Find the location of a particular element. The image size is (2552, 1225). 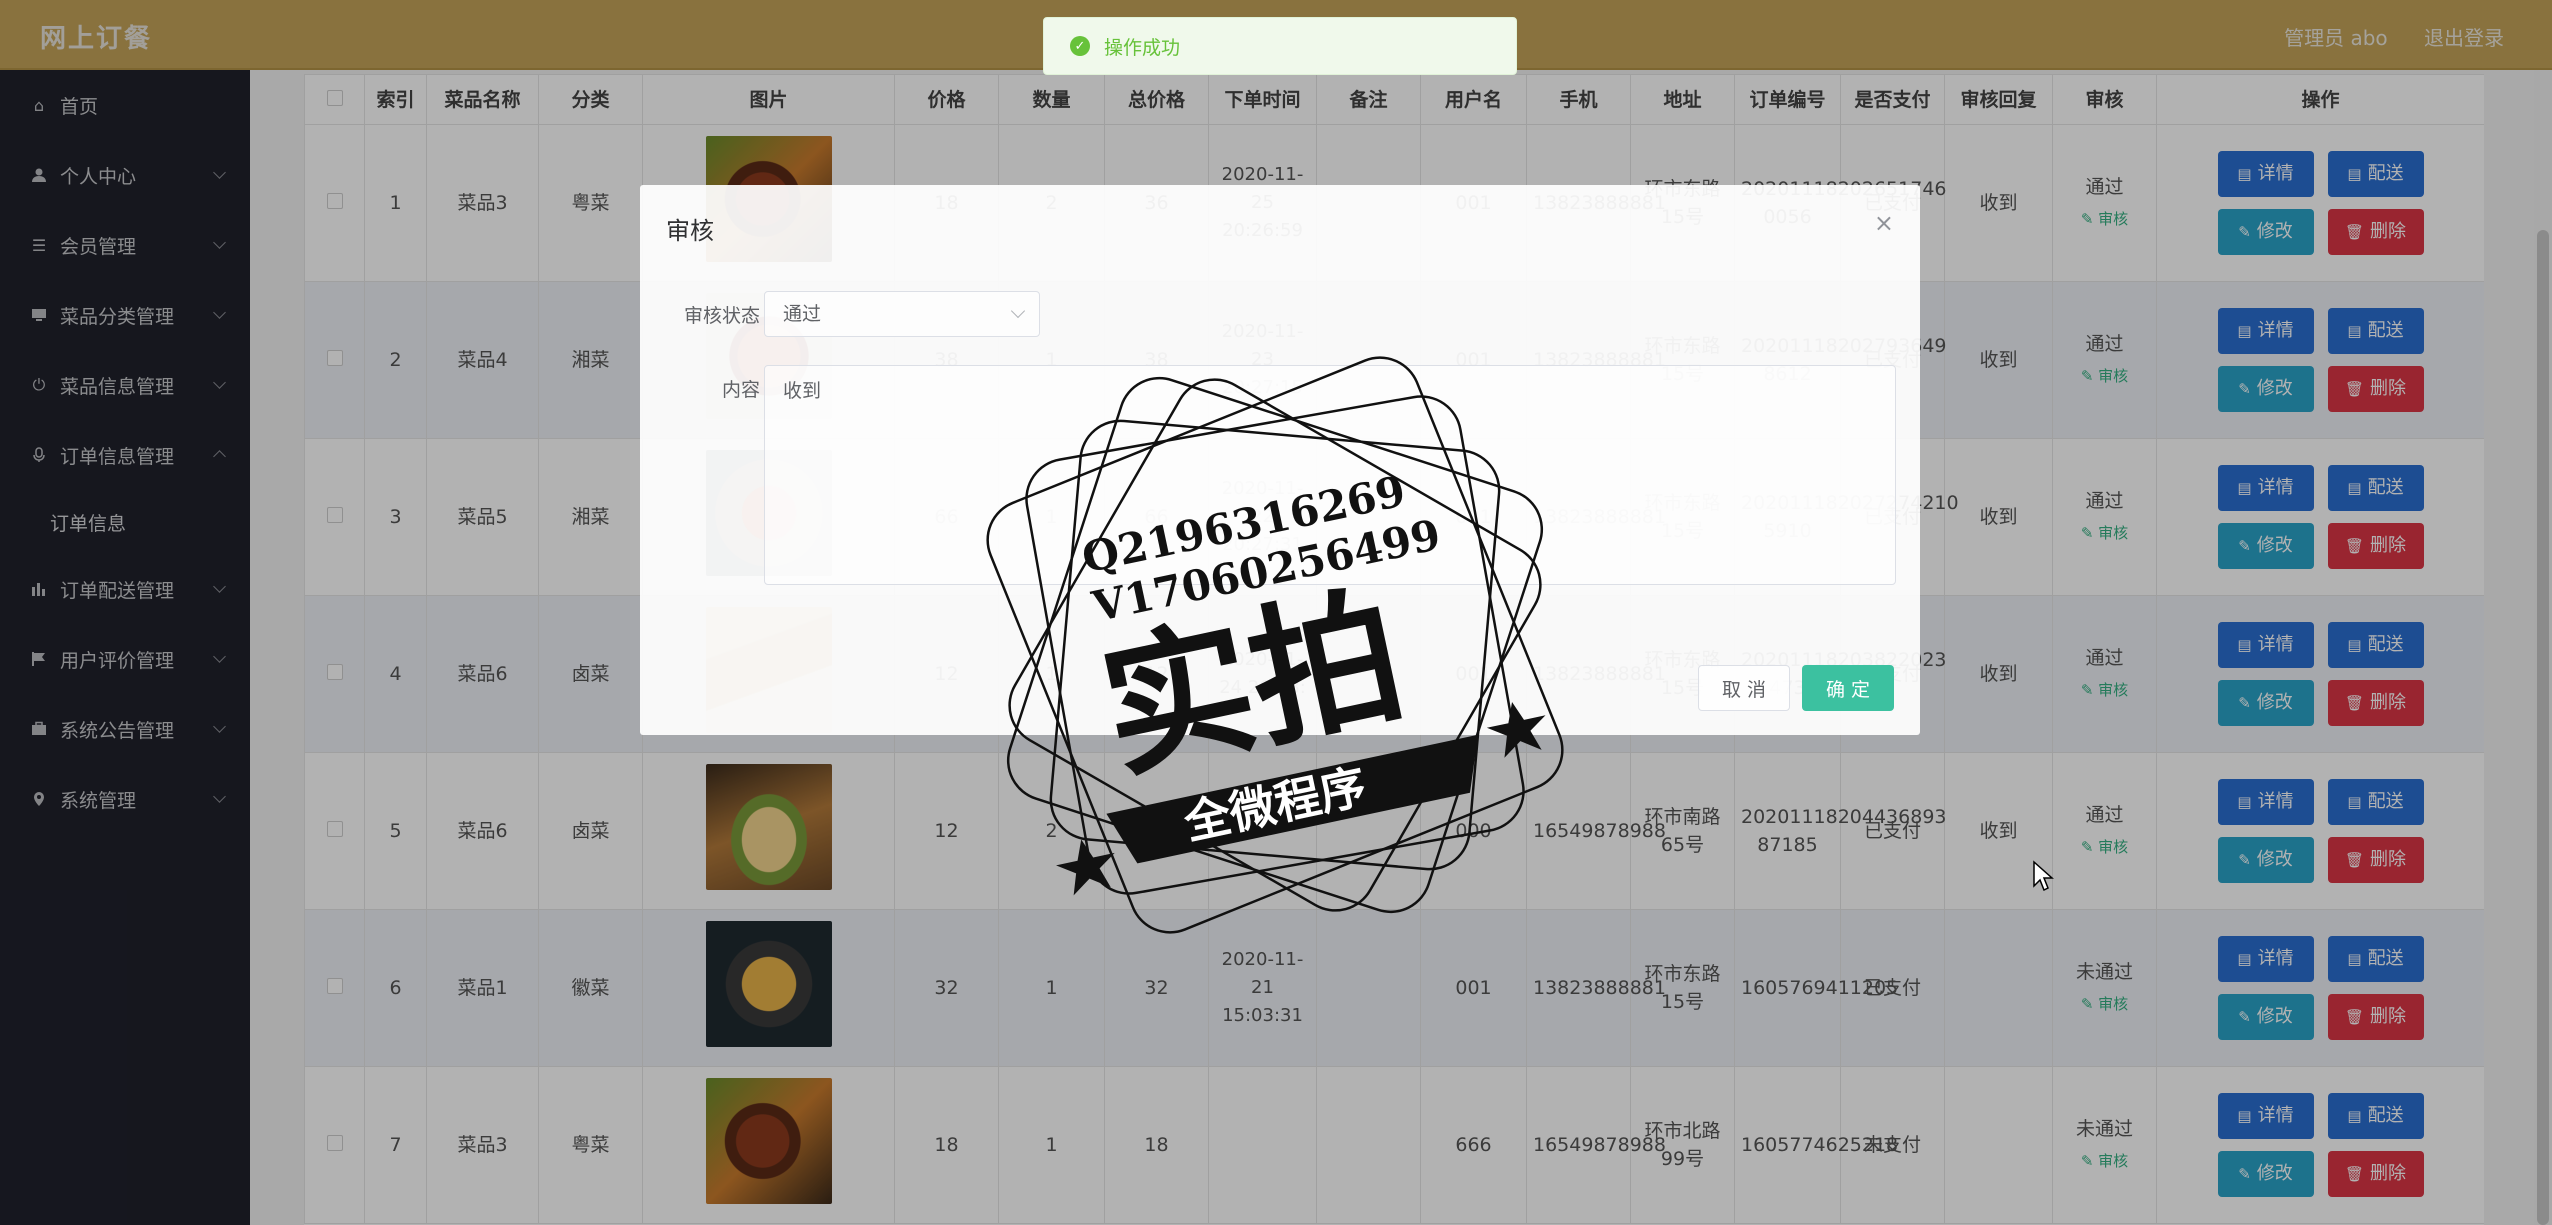

confirm-button: 确 定 is located at coordinates (1848, 688).